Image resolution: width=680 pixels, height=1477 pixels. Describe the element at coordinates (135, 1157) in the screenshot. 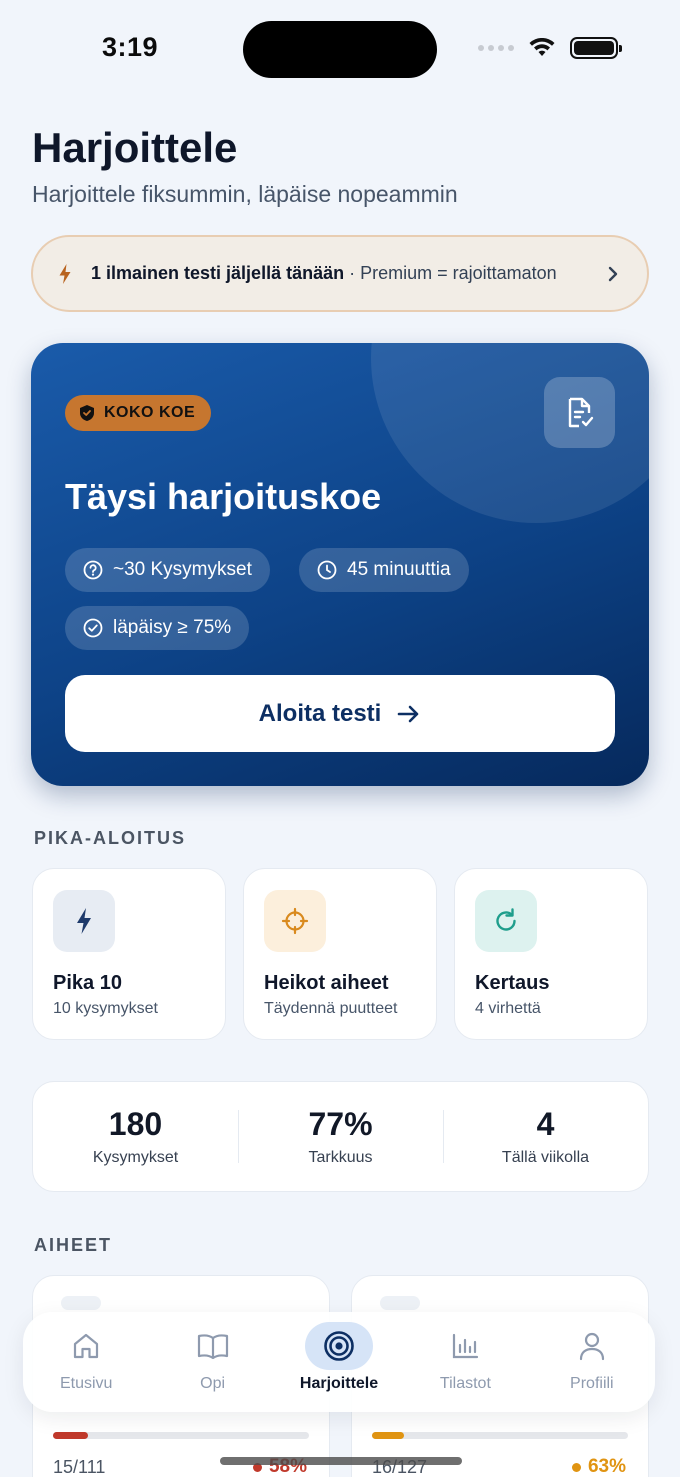

I see `stat-label: Kysymykset` at that location.